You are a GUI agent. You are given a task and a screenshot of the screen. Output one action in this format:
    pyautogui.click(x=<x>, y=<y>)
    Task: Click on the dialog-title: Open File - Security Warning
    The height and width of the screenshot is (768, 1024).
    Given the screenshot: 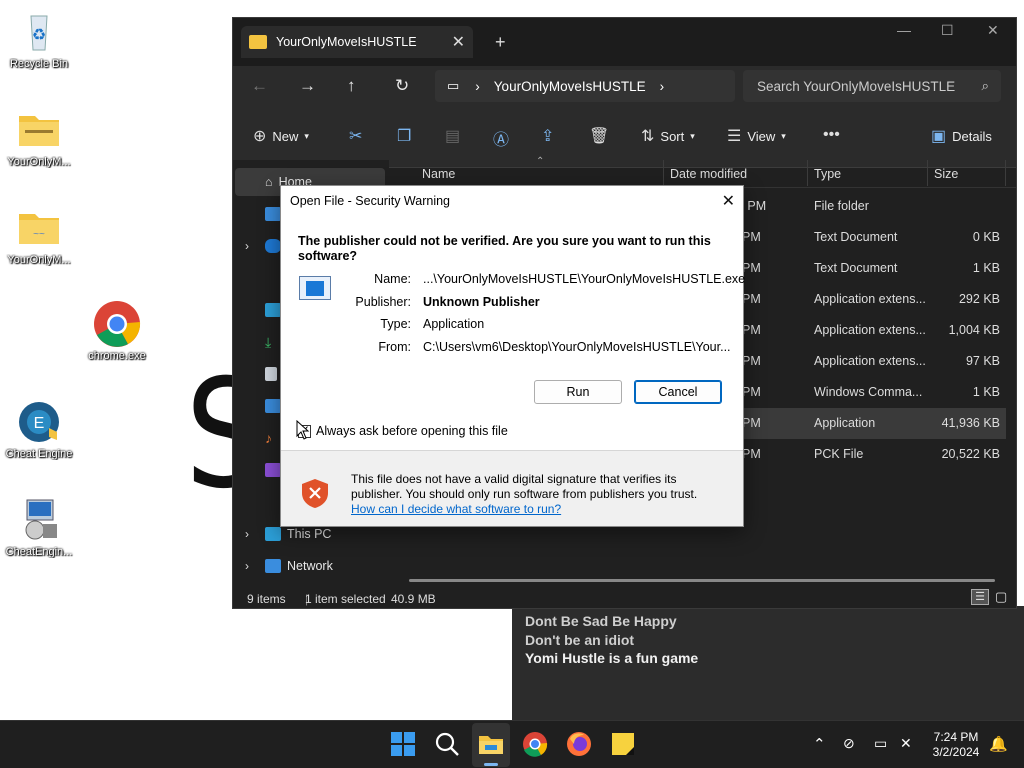 What is the action you would take?
    pyautogui.click(x=370, y=201)
    